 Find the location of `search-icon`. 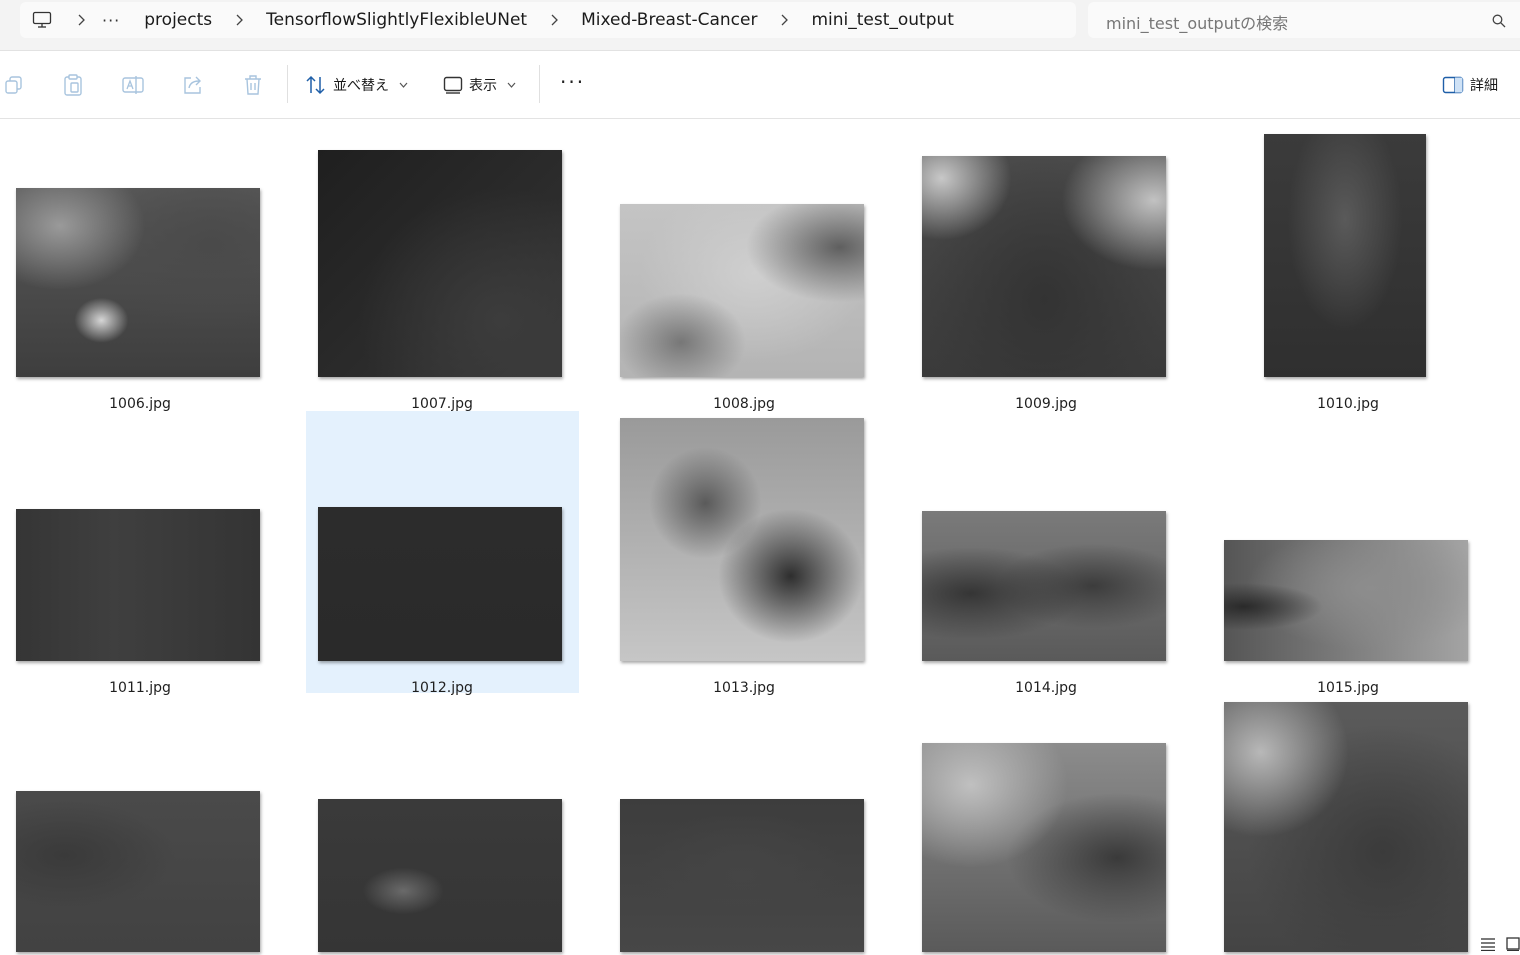

search-icon is located at coordinates (1499, 22).